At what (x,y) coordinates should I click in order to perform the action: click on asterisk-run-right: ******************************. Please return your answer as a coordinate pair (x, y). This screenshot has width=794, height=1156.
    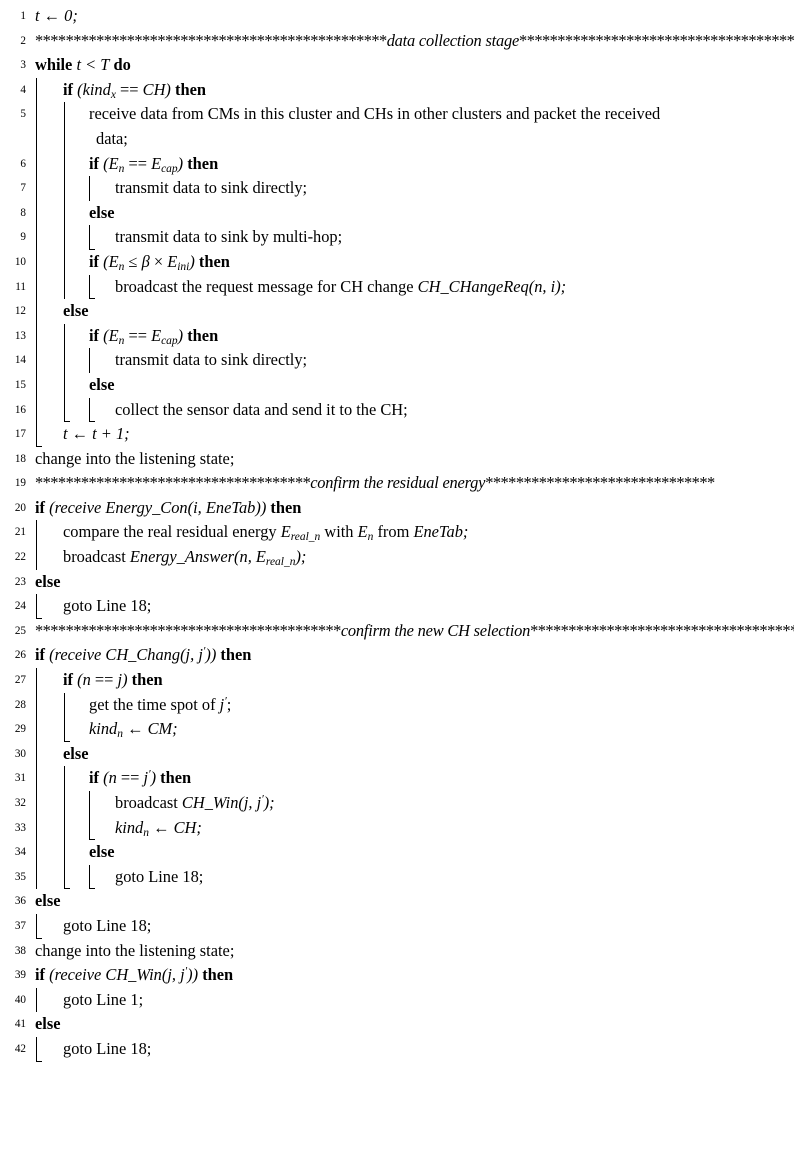
    Looking at the image, I should click on (600, 483).